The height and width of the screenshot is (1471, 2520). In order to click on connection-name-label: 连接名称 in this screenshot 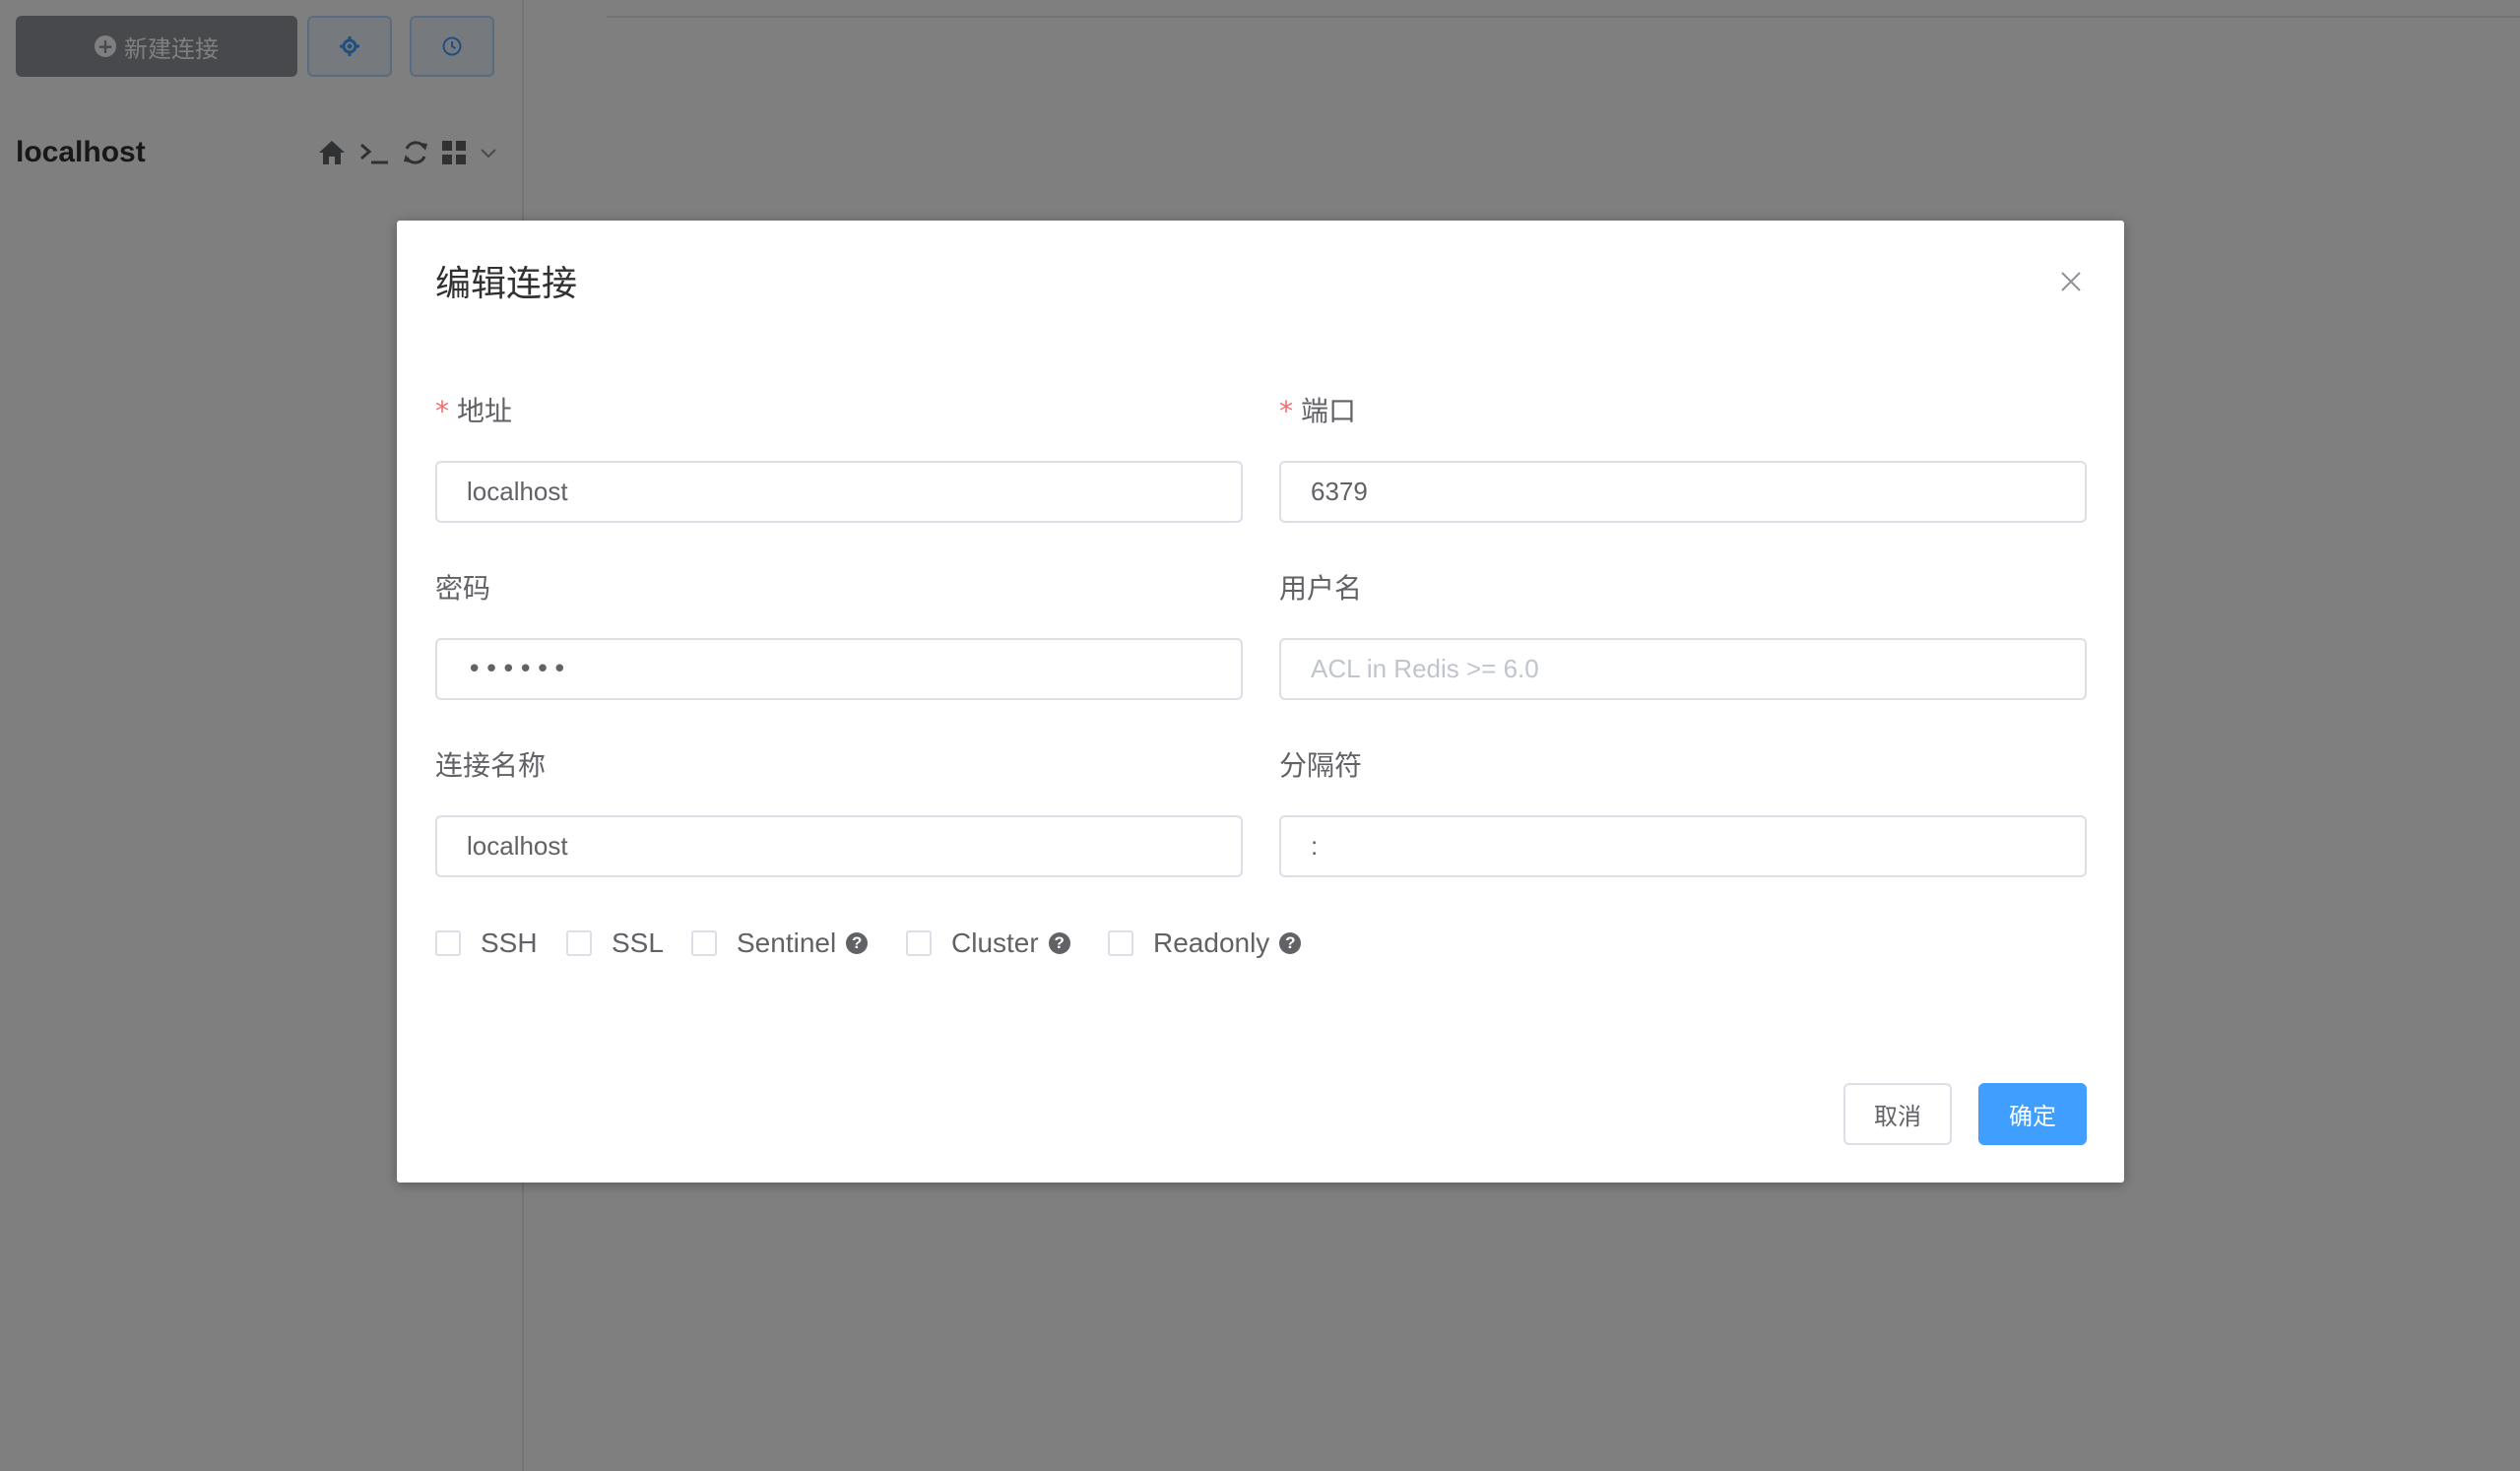, I will do `click(491, 765)`.